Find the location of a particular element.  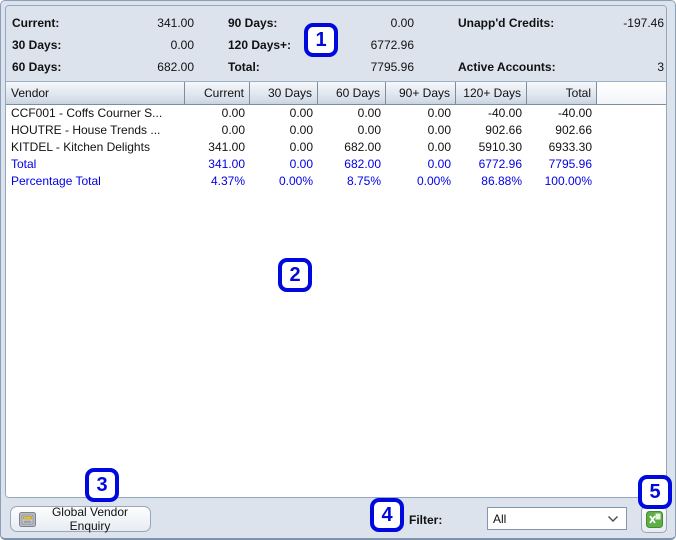

summary-90days-label: 90 Days: is located at coordinates (253, 23).